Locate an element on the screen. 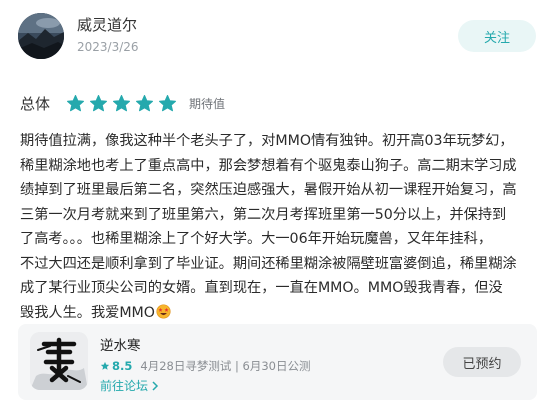  reserved-button: 已预约 is located at coordinates (482, 362).